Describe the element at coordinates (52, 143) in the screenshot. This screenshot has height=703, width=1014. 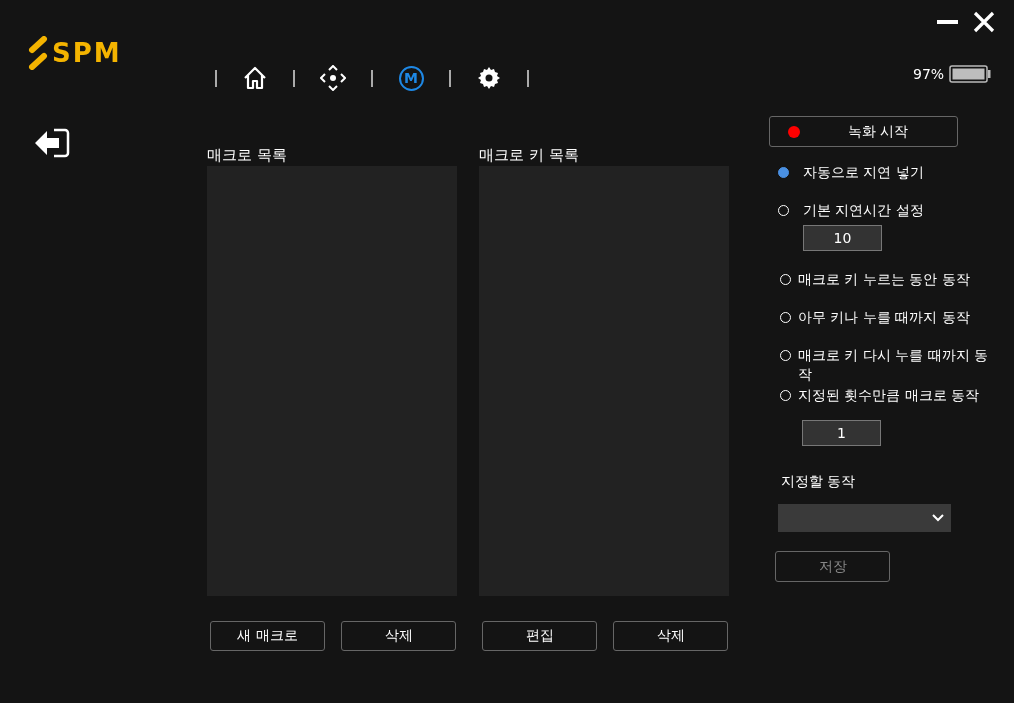
I see `back-arrow-icon` at that location.